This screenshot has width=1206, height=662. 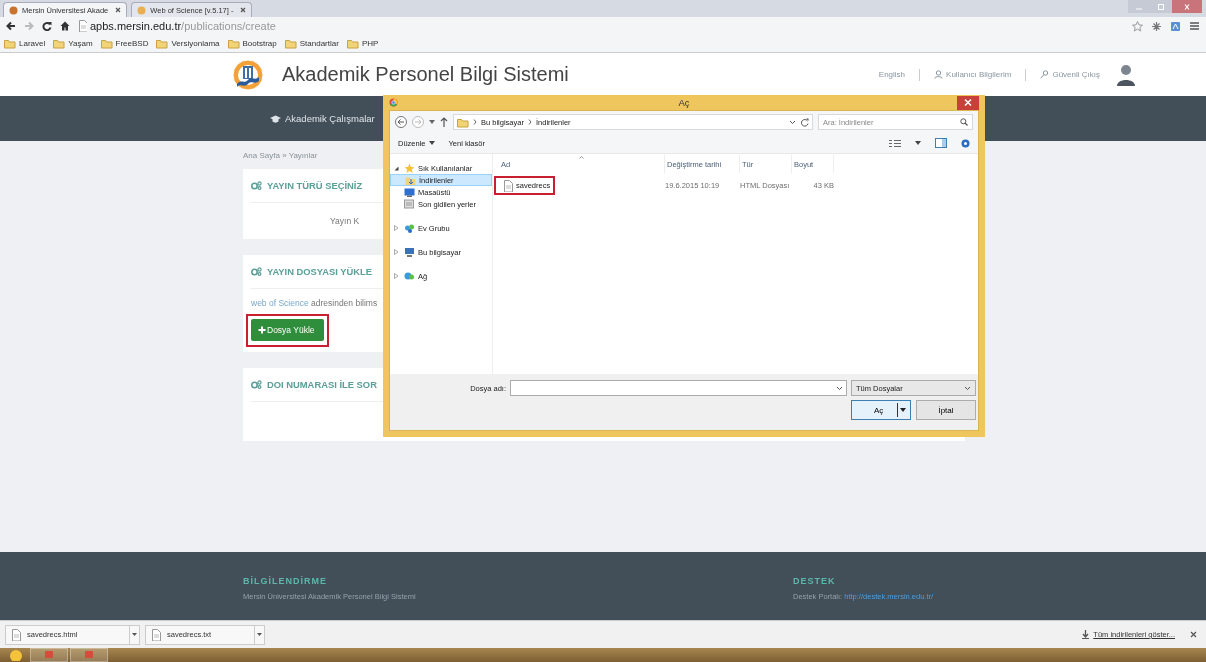 What do you see at coordinates (47, 26) in the screenshot?
I see `reload-icon` at bounding box center [47, 26].